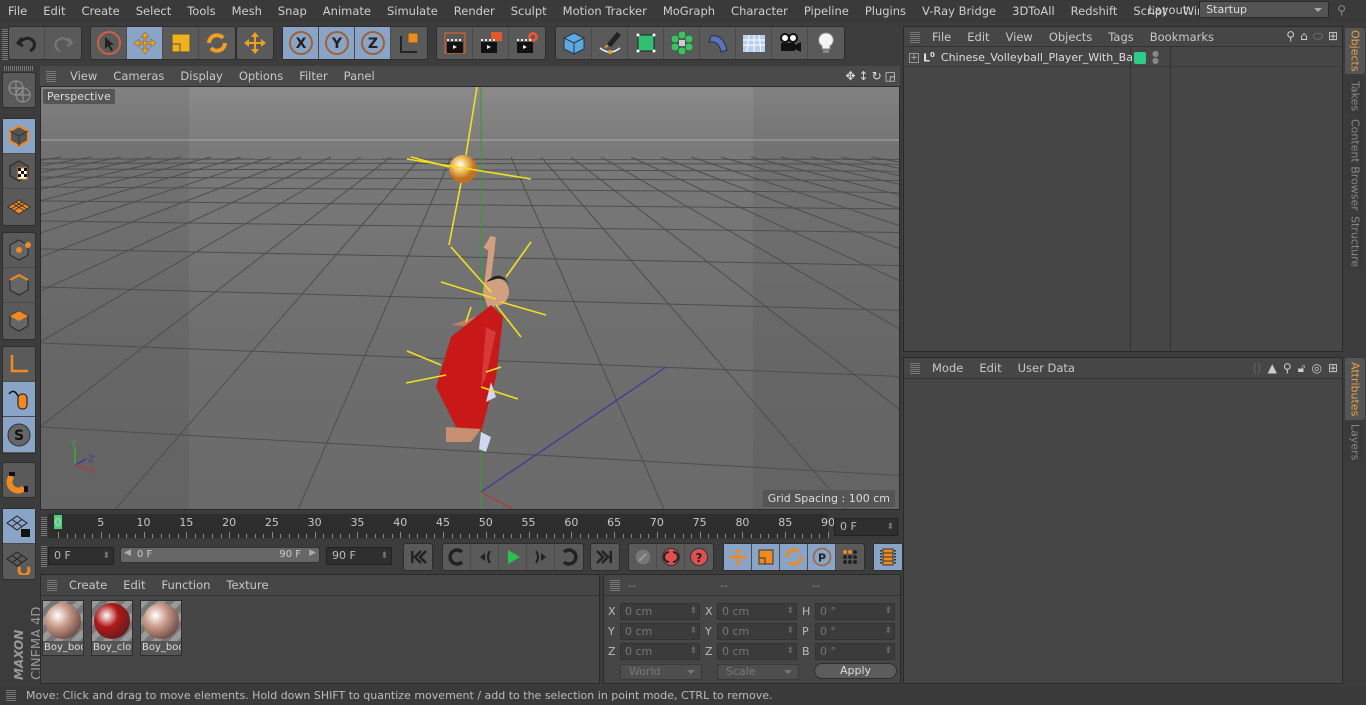 The width and height of the screenshot is (1366, 705). What do you see at coordinates (757, 631) in the screenshot?
I see `size-y-field: 0 cm` at bounding box center [757, 631].